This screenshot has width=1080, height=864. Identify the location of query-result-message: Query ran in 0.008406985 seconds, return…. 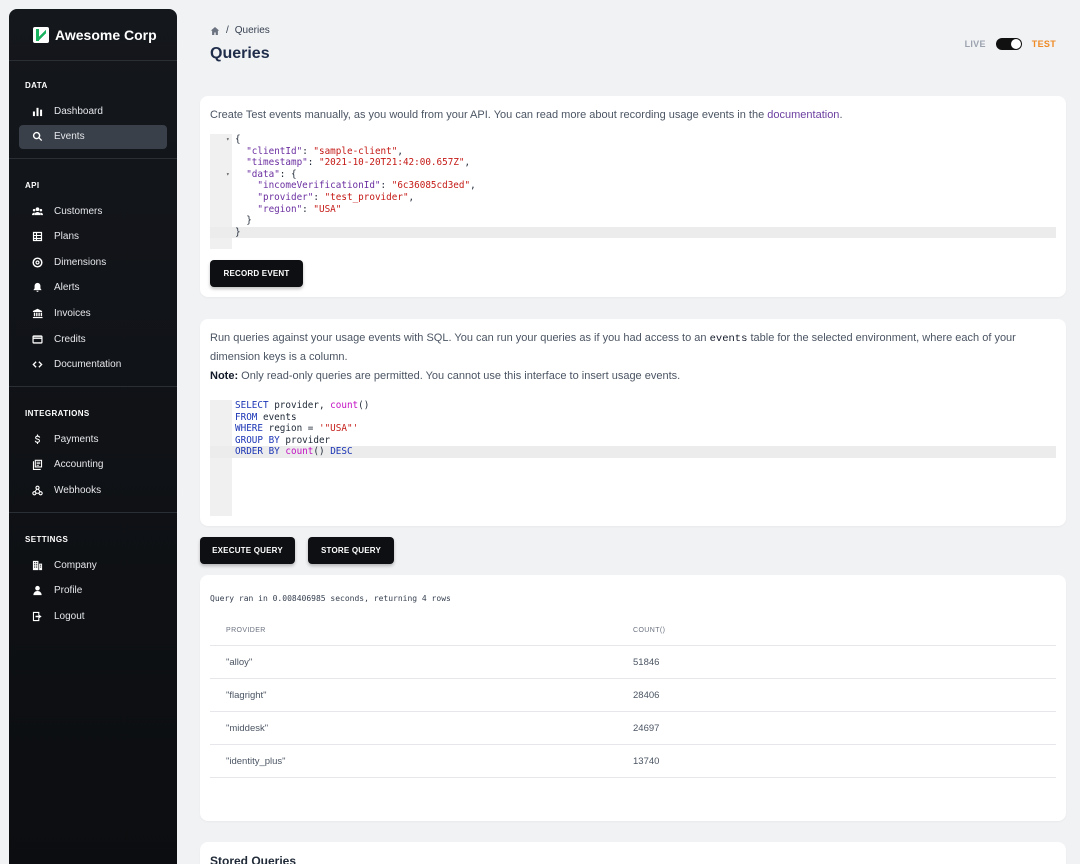
(330, 598).